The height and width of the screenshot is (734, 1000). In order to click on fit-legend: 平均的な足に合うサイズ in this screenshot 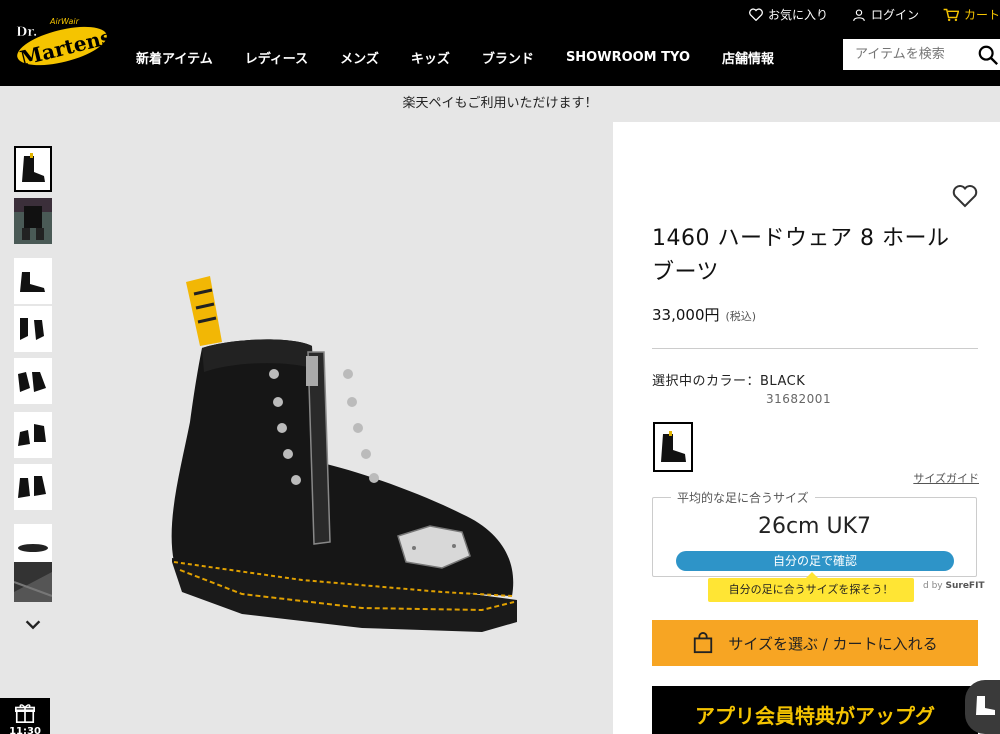, I will do `click(743, 497)`.